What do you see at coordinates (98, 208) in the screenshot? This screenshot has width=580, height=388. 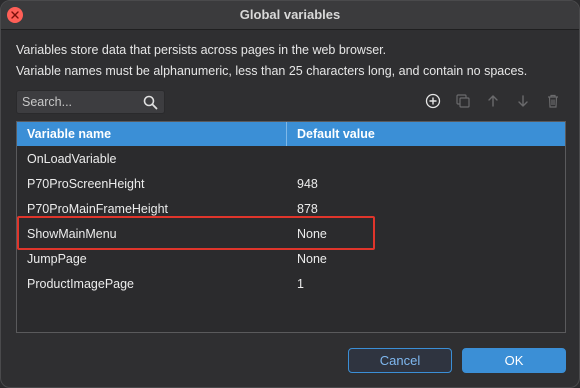 I see `variable-name-cell: P70ProMainFrameHeight` at bounding box center [98, 208].